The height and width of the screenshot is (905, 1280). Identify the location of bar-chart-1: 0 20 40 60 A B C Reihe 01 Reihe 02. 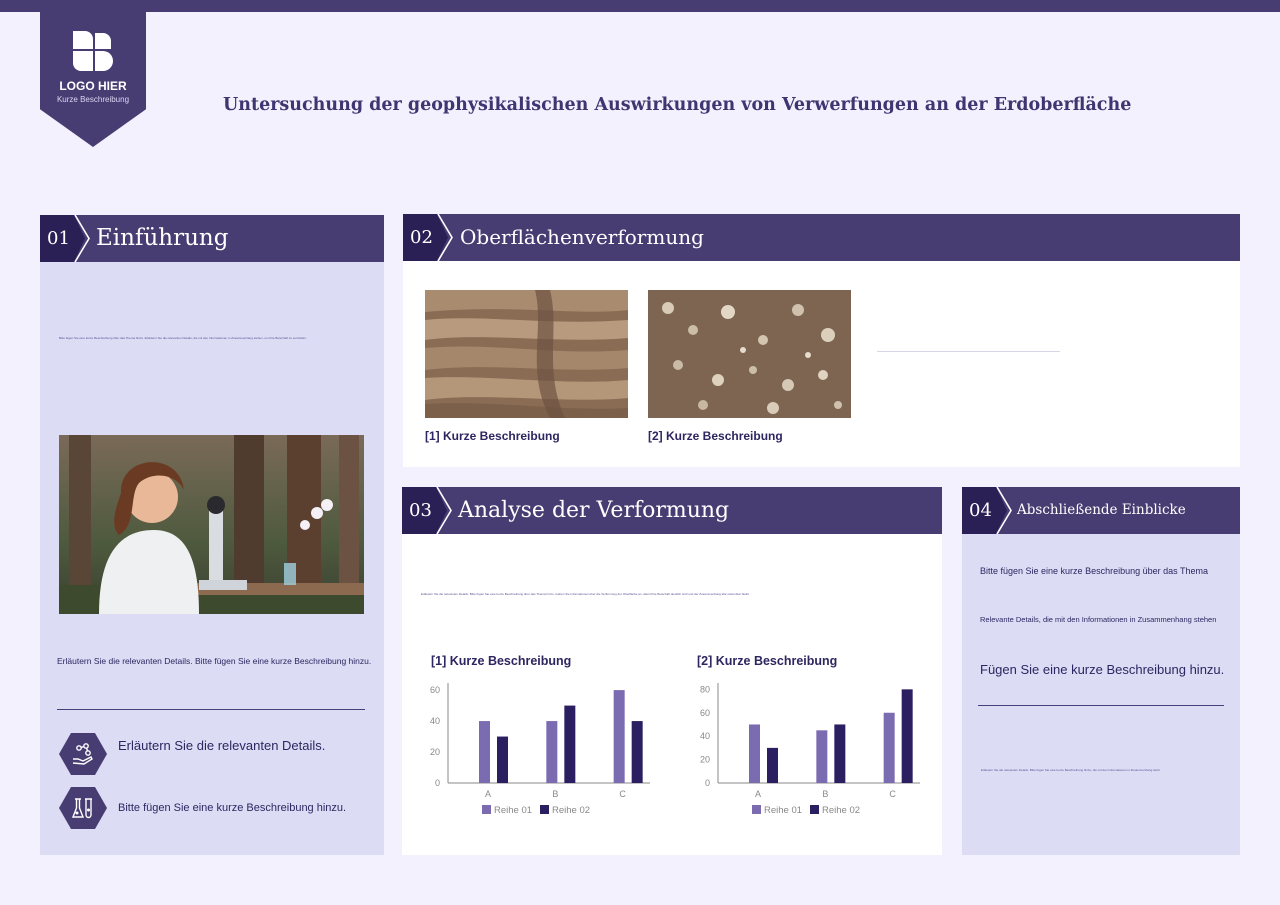
(540, 749).